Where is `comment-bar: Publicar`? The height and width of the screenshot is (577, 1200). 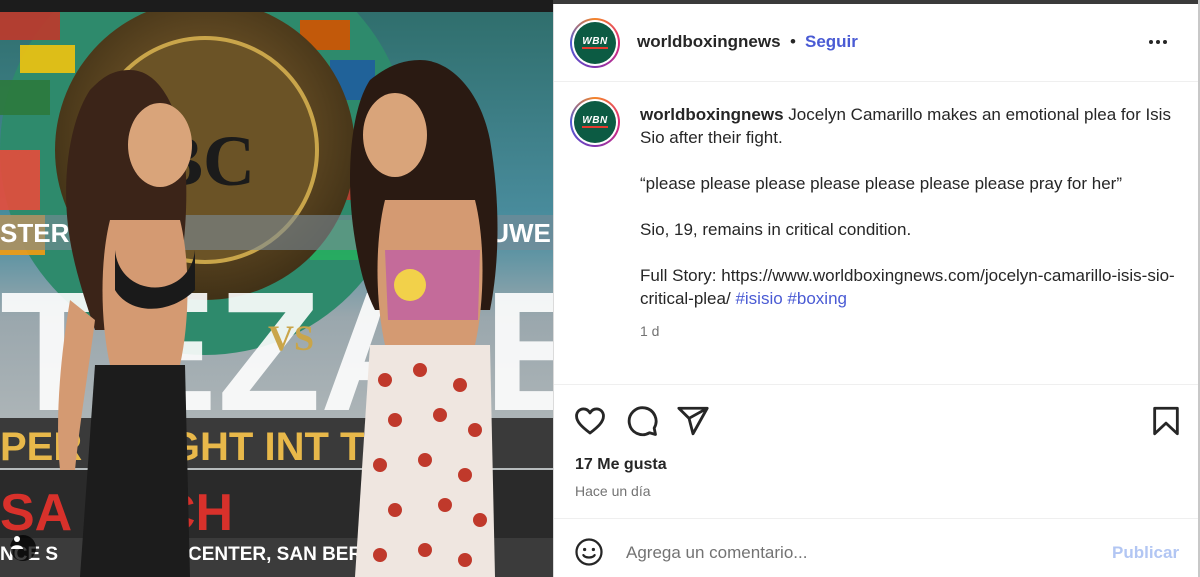
comment-bar: Publicar is located at coordinates (876, 547).